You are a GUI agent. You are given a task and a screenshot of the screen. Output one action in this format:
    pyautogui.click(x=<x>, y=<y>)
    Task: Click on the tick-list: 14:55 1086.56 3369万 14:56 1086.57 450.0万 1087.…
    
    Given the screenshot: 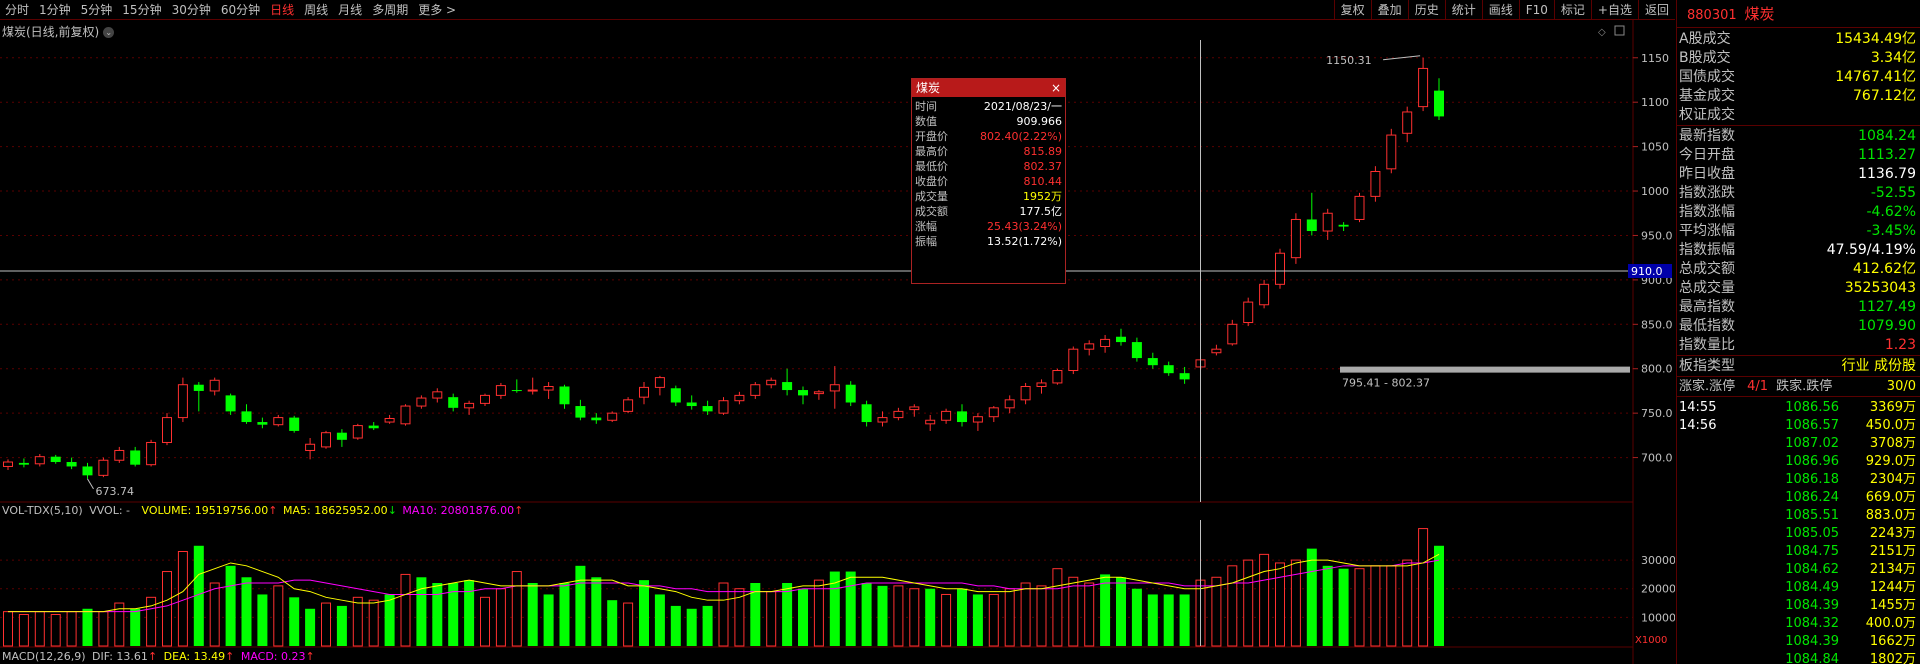 What is the action you would take?
    pyautogui.click(x=1798, y=530)
    